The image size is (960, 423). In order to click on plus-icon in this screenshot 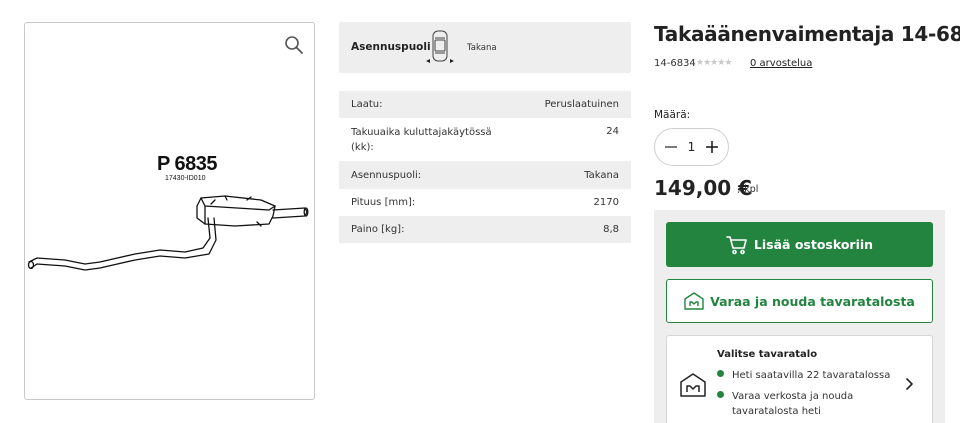, I will do `click(712, 147)`.